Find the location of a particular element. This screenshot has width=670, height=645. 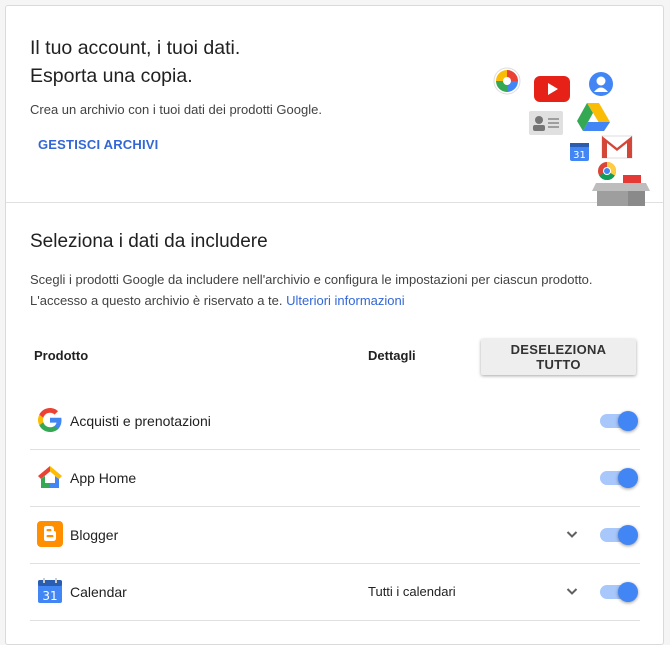

product-name: Calendar is located at coordinates (98, 592).